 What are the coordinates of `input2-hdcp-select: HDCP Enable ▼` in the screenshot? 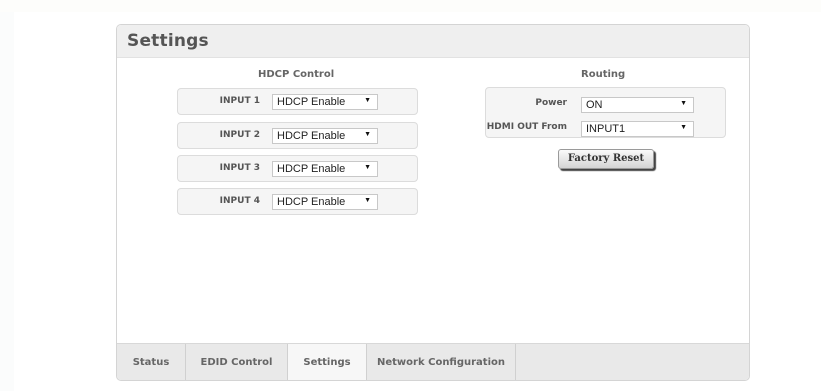 It's located at (325, 136).